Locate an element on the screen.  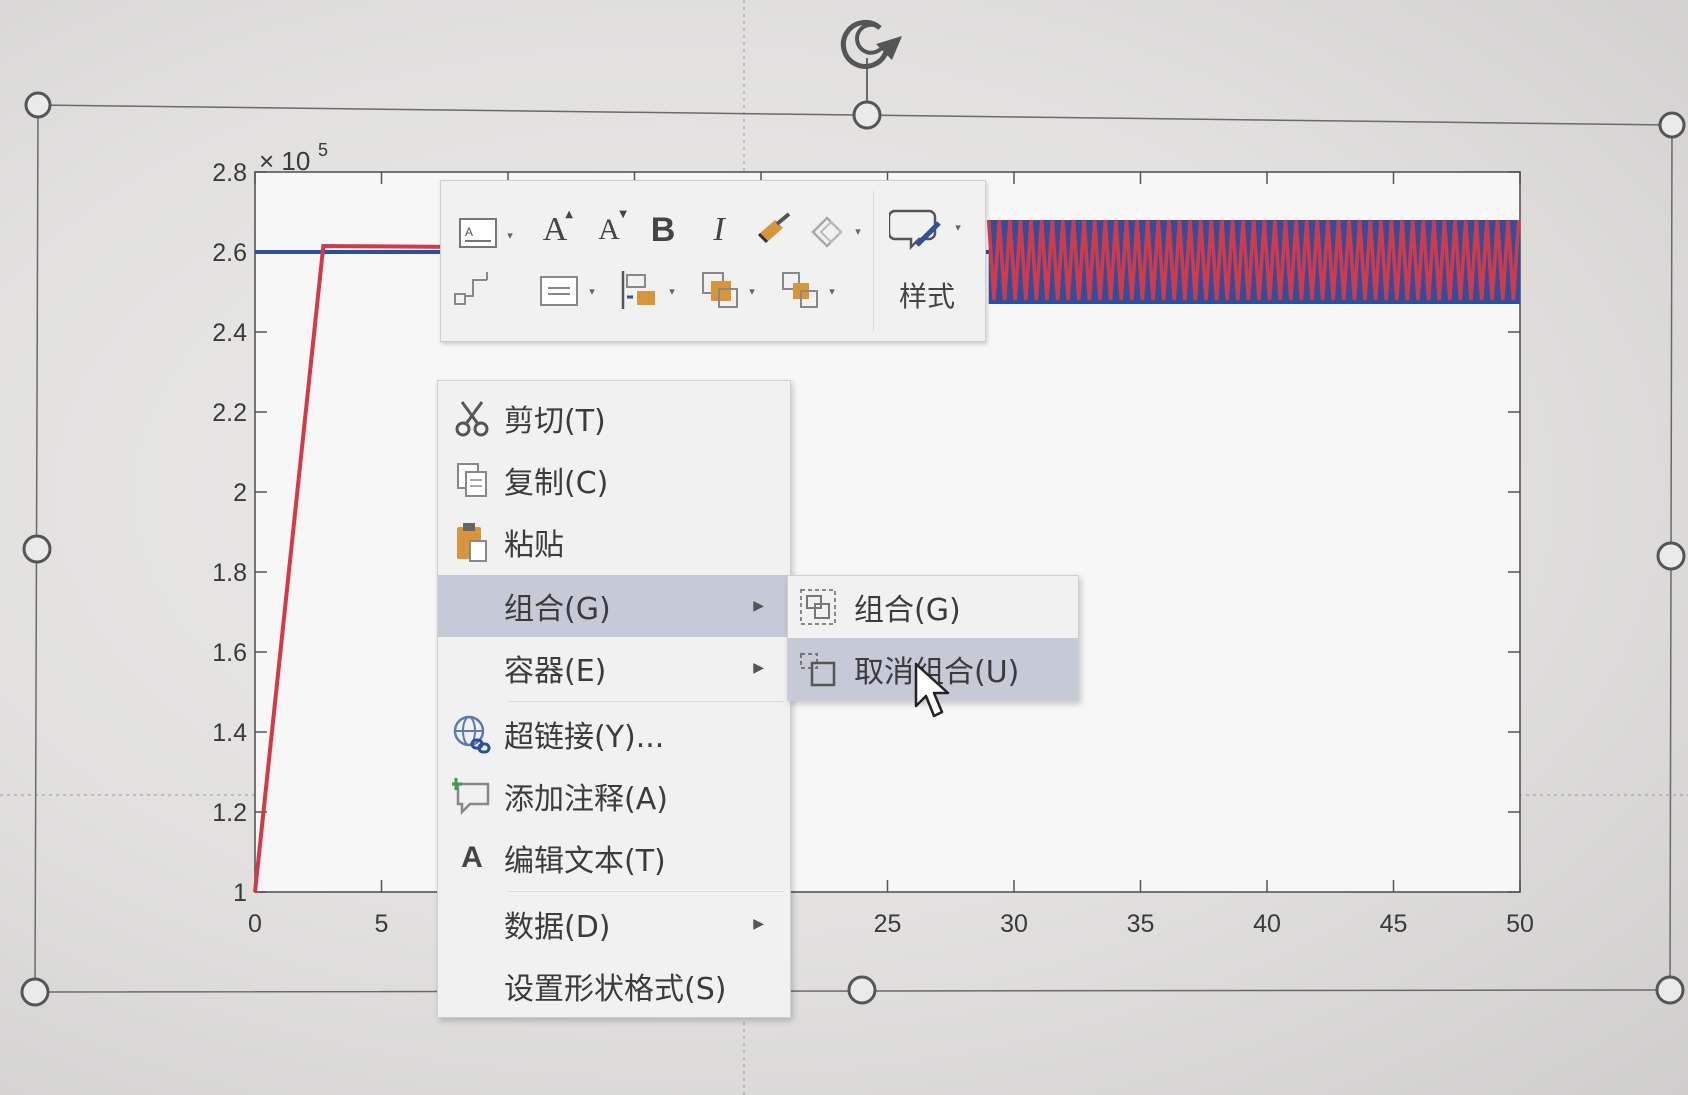
menu-item-cut: 剪切(T) is located at coordinates (614, 418).